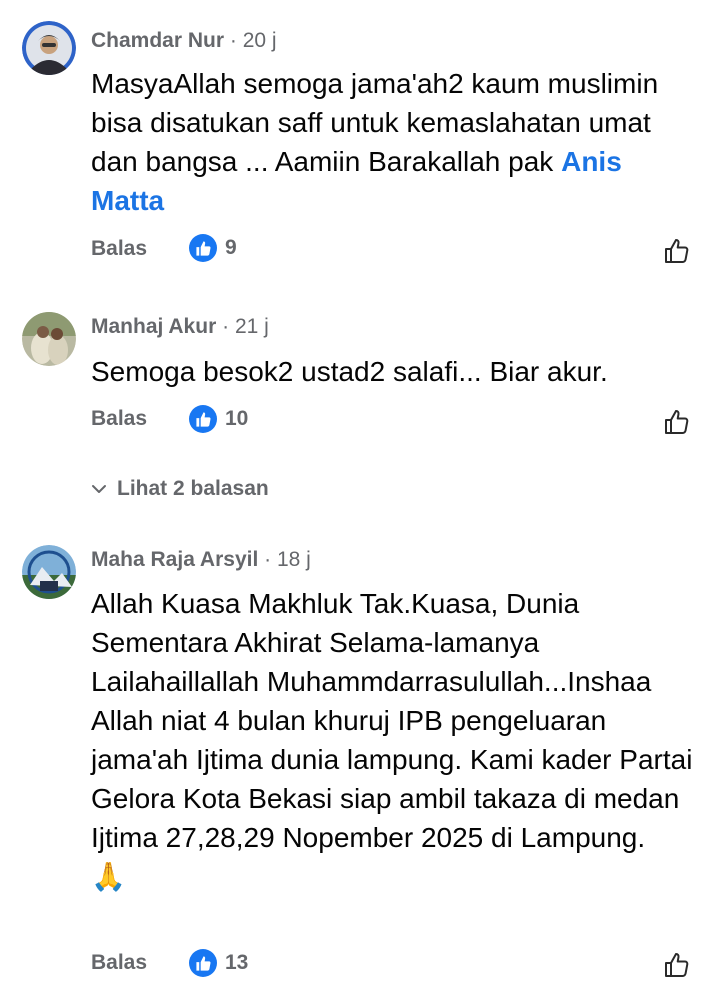  Describe the element at coordinates (237, 962) in the screenshot. I see `like-count: 13` at that location.